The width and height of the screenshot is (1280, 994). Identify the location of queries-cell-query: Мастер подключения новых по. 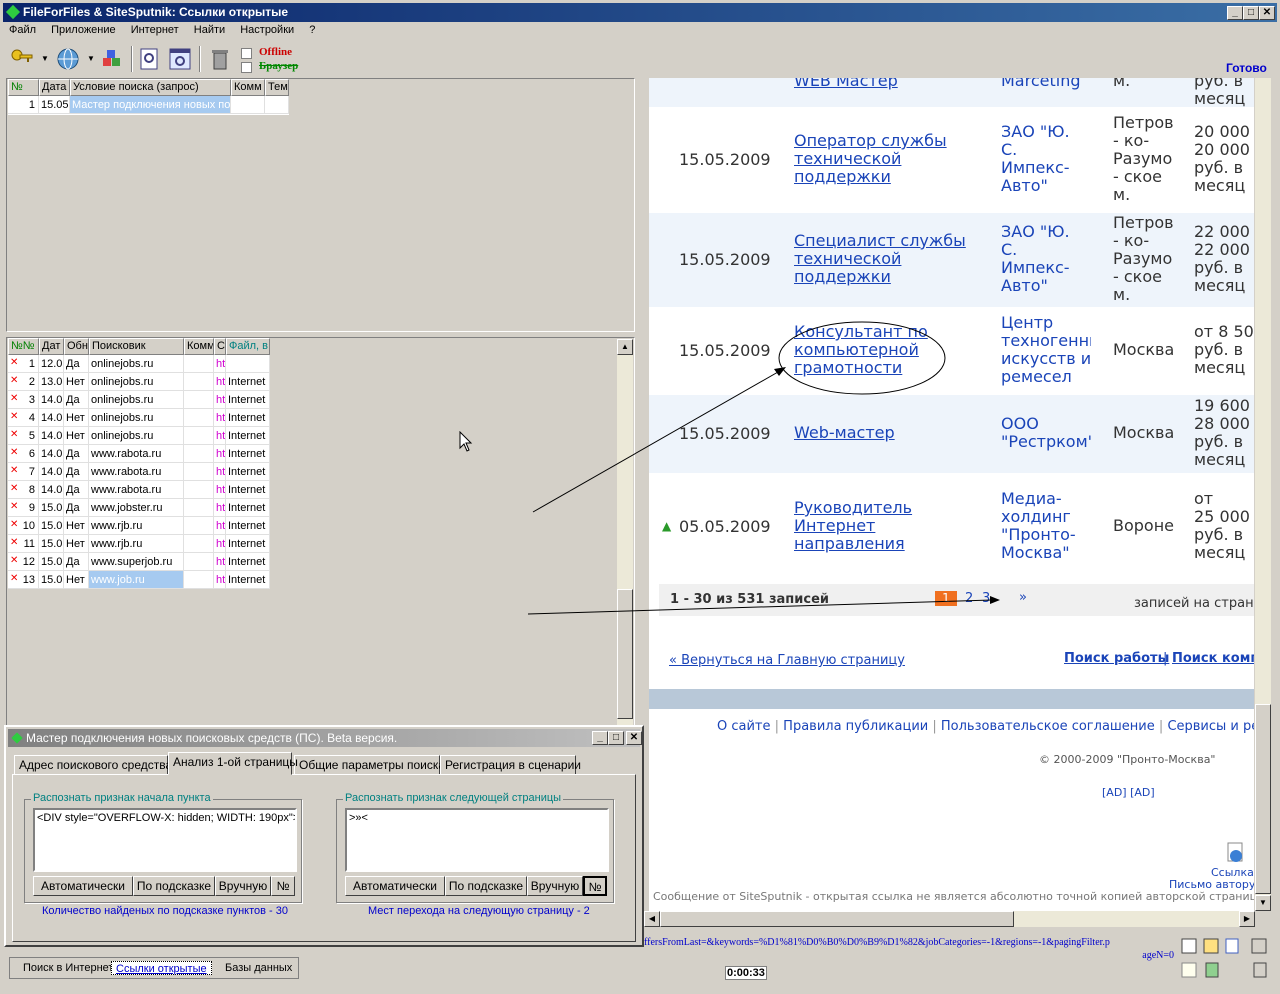
(150, 105).